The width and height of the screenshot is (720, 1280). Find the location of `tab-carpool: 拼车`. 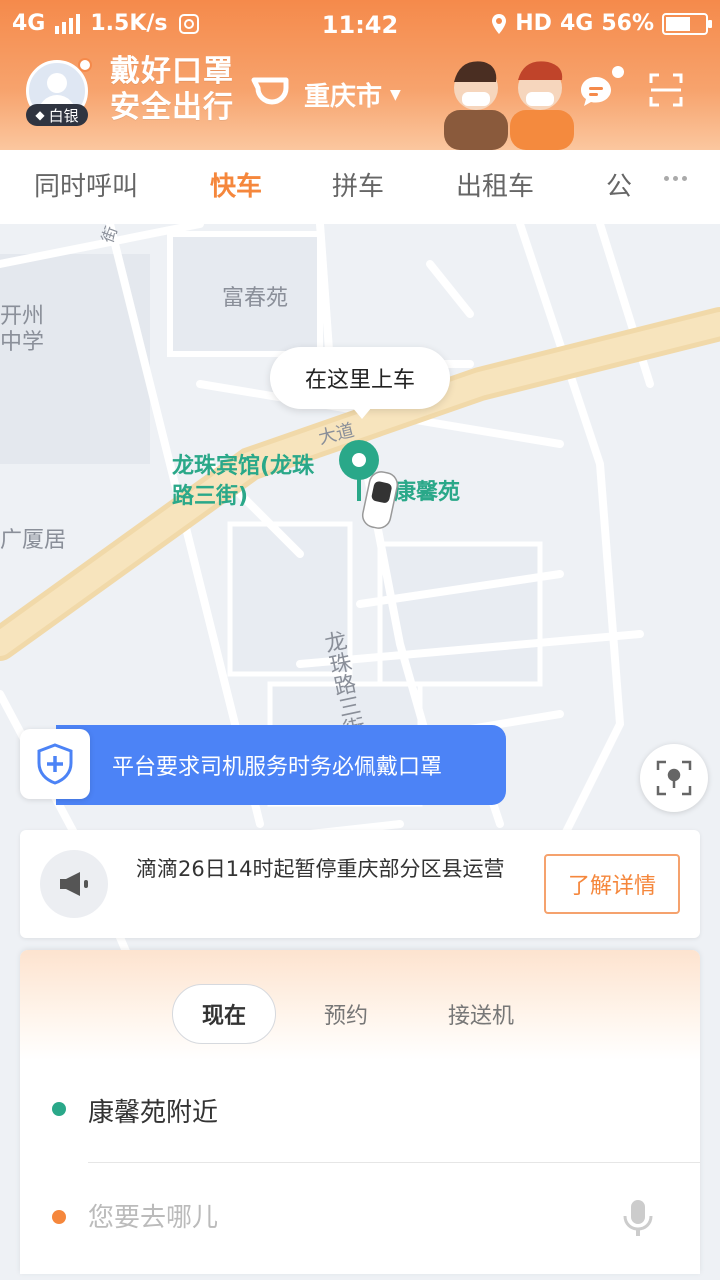

tab-carpool: 拼车 is located at coordinates (358, 184).